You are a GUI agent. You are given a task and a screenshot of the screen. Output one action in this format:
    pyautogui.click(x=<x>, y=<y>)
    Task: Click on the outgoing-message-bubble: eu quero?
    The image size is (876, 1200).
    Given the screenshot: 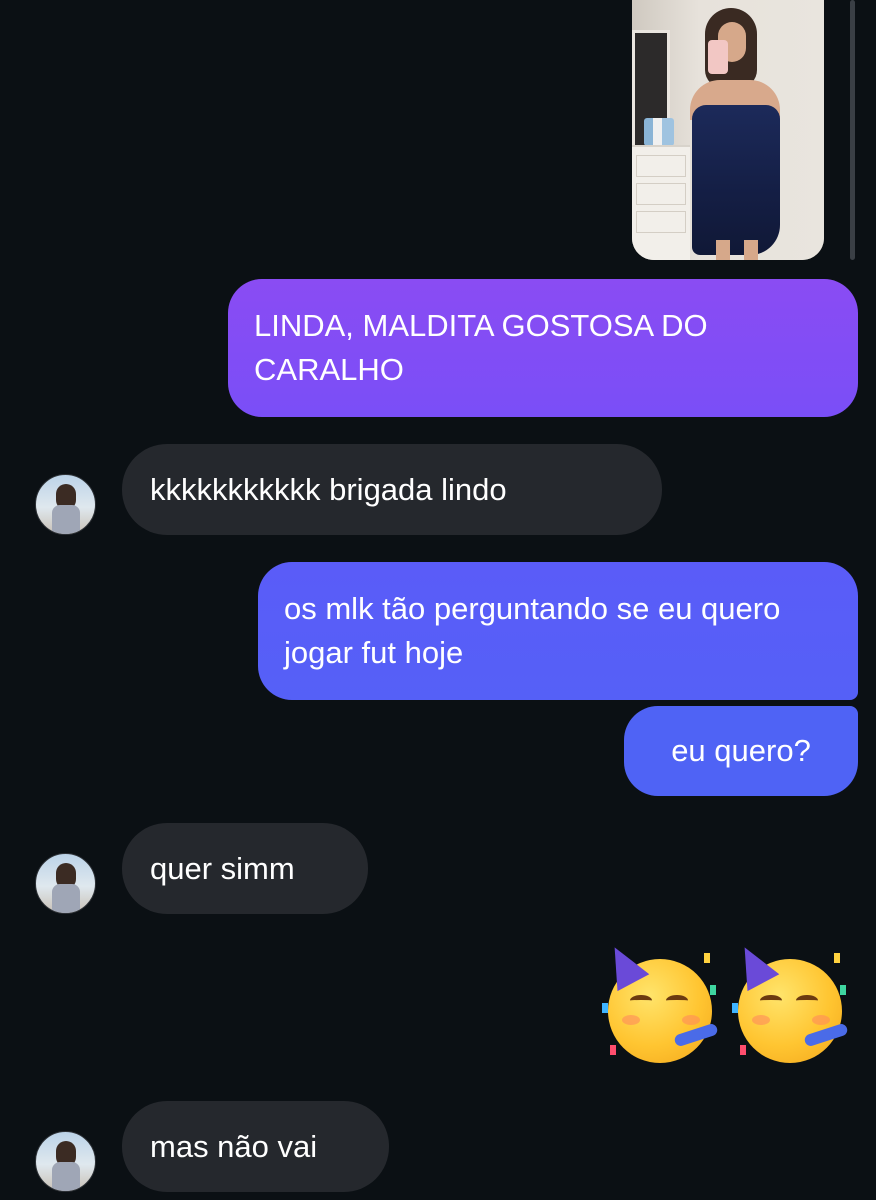 What is the action you would take?
    pyautogui.click(x=741, y=751)
    